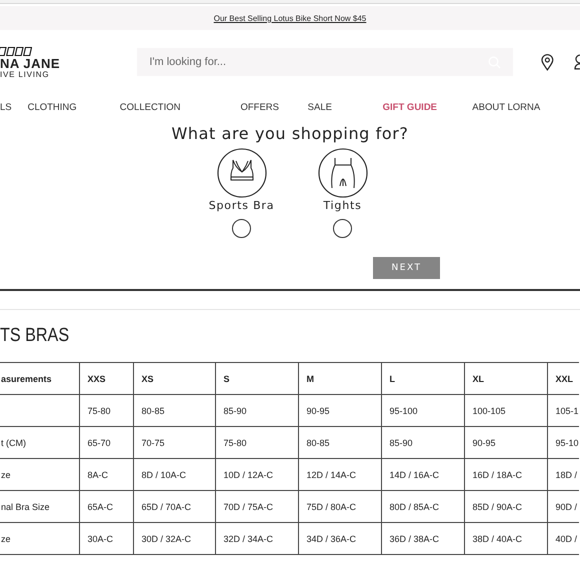 This screenshot has width=580, height=580. What do you see at coordinates (497, 539) in the screenshot?
I see `table-cell: 38D / 40A-C` at bounding box center [497, 539].